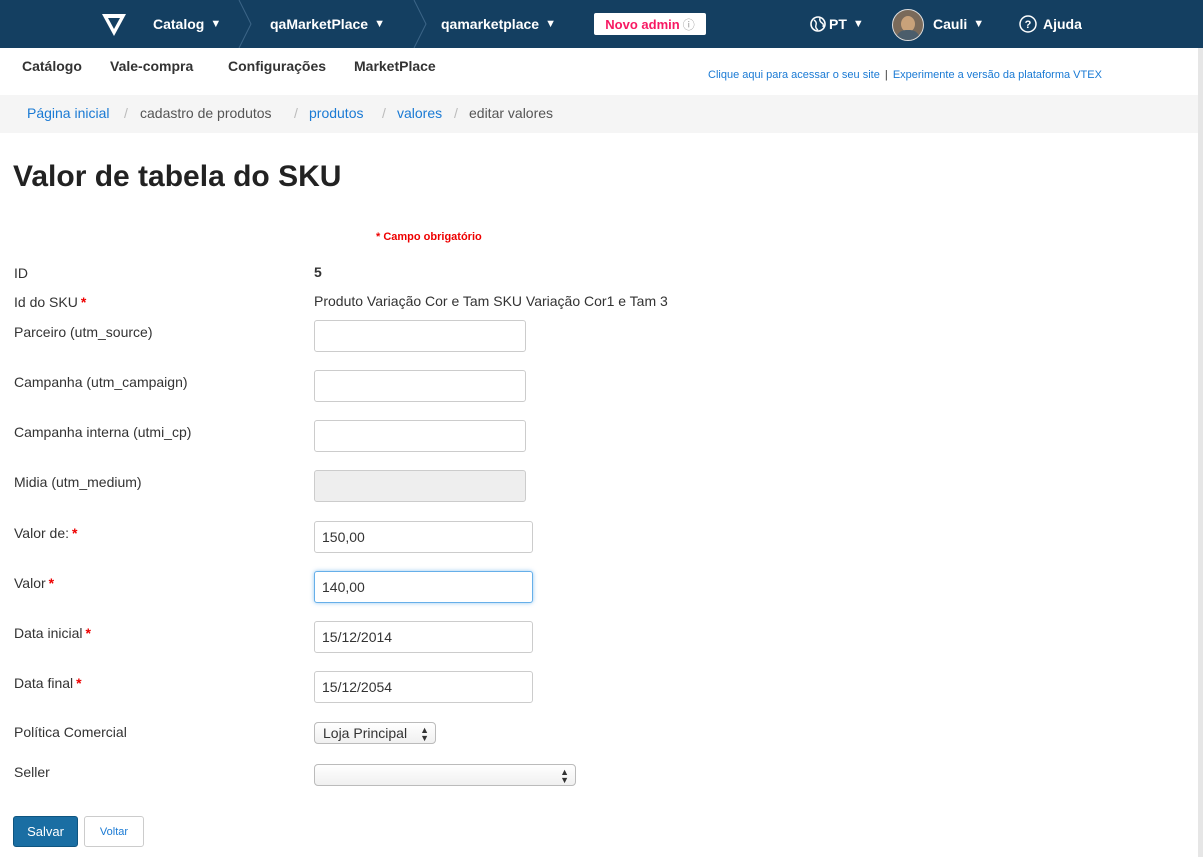  I want to click on politica-comercial-value: Loja Principal, so click(365, 733).